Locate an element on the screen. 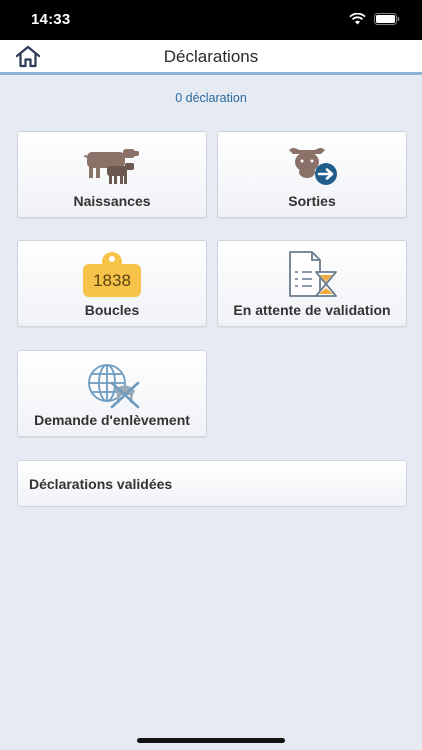 This screenshot has width=422, height=750. validated-declarations-button: Déclarations validées is located at coordinates (212, 483).